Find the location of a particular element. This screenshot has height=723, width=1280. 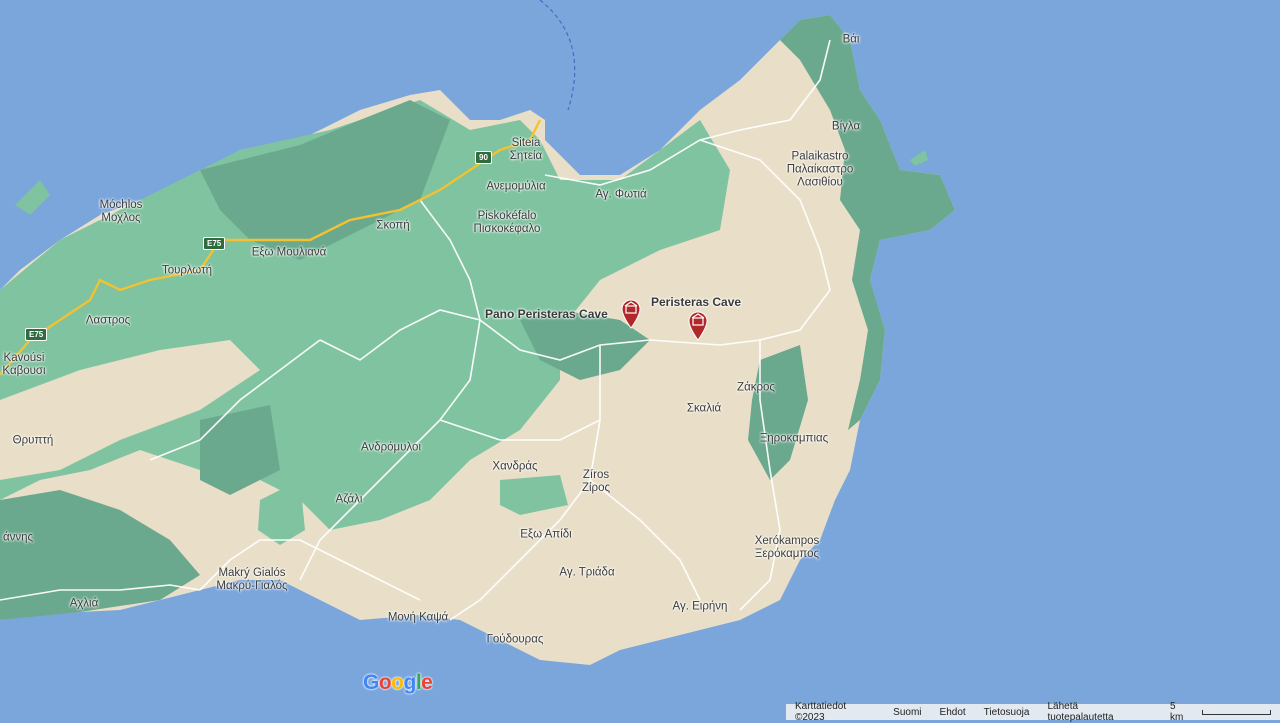

place-label: Τουρλωτή is located at coordinates (187, 270).